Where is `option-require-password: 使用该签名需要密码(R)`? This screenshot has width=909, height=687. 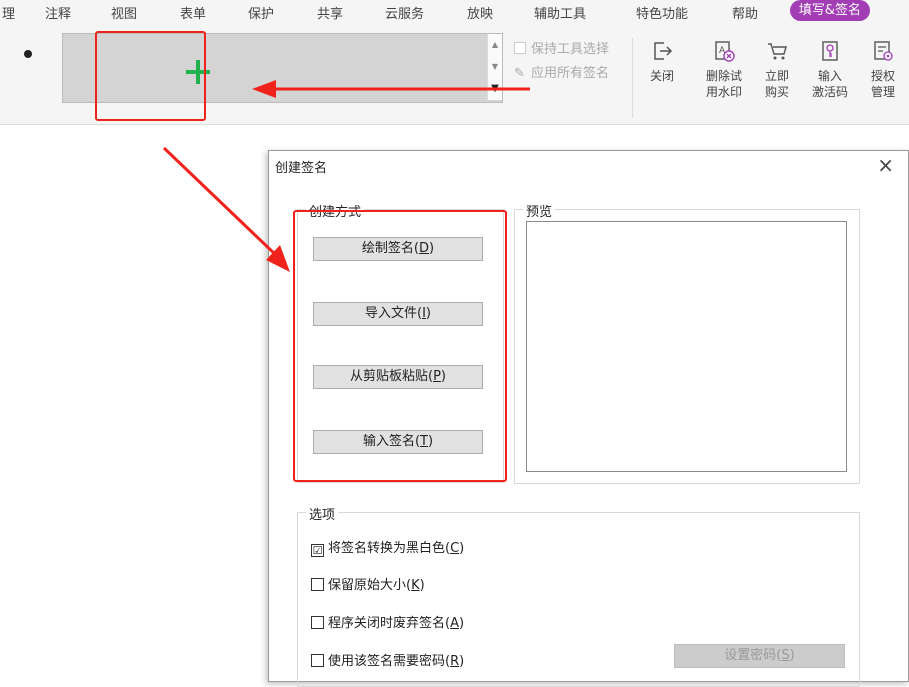
option-require-password: 使用该签名需要密码(R) is located at coordinates (387, 659).